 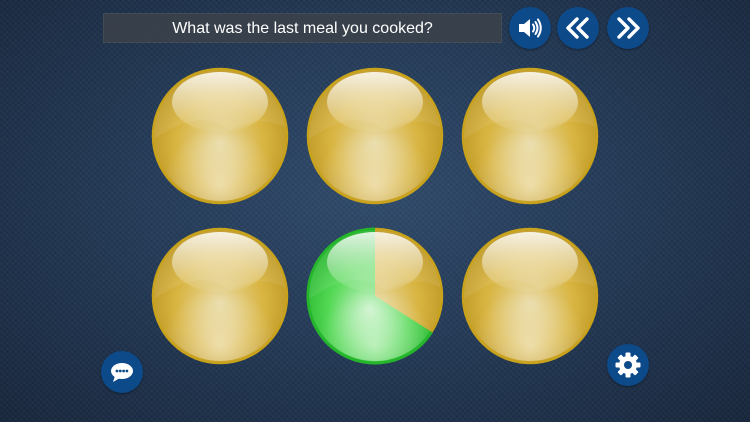 I want to click on gear-icon, so click(x=628, y=365).